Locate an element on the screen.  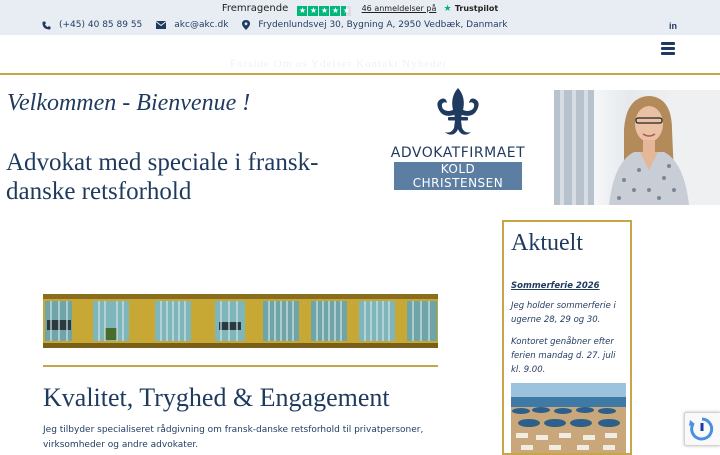
email-item: akc@akc.dk is located at coordinates (192, 25).